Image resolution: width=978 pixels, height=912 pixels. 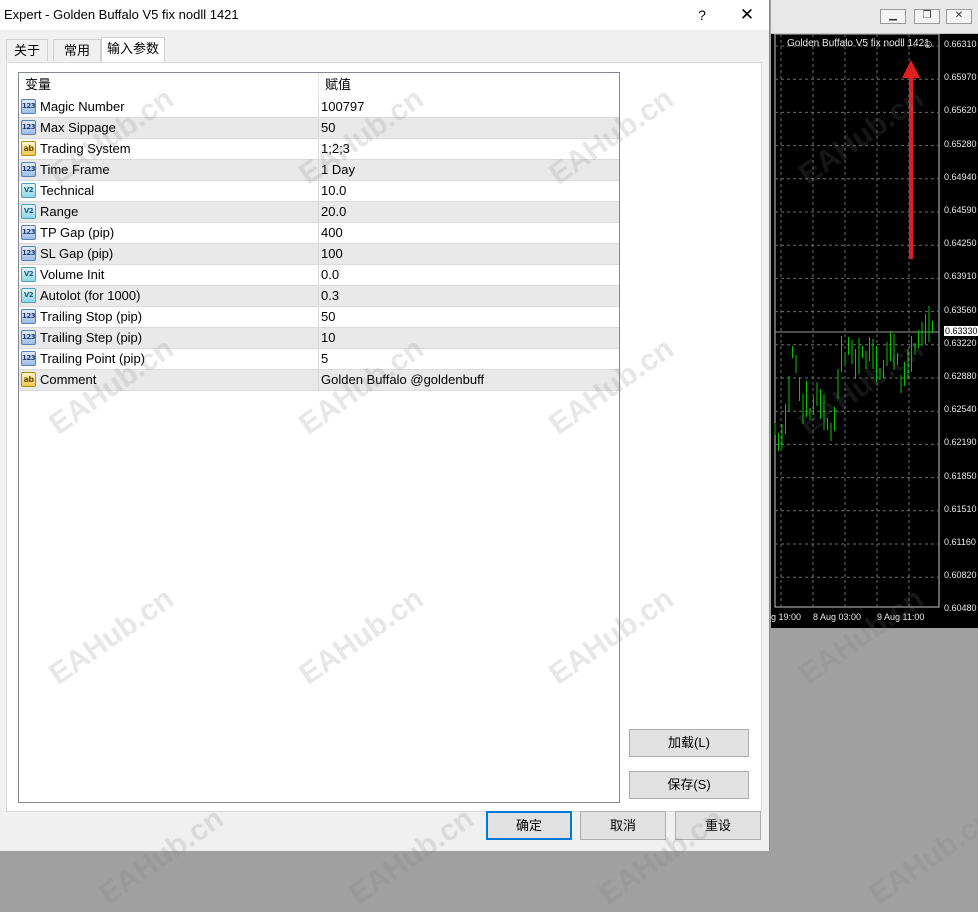 What do you see at coordinates (469, 338) in the screenshot?
I see `parameter-value: 10` at bounding box center [469, 338].